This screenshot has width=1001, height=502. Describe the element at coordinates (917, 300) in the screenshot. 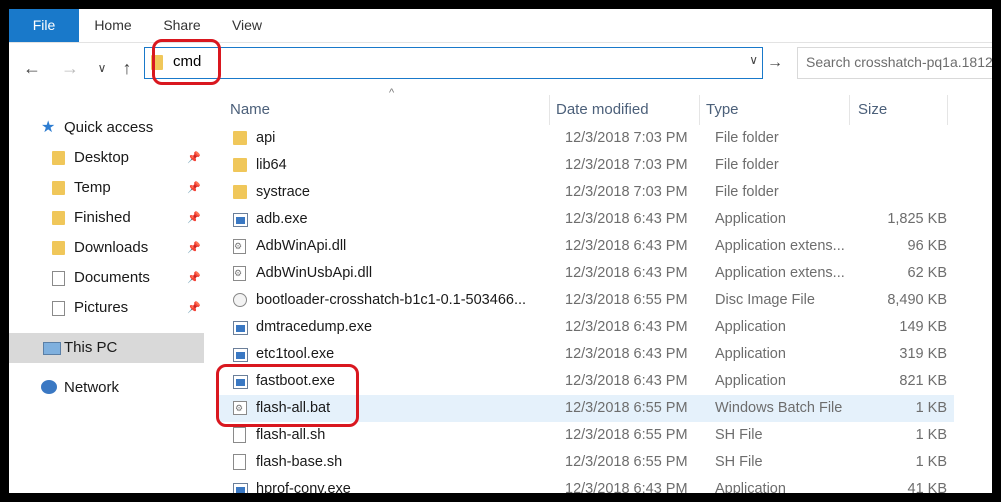

I see `file-size: 8,490 KB` at that location.